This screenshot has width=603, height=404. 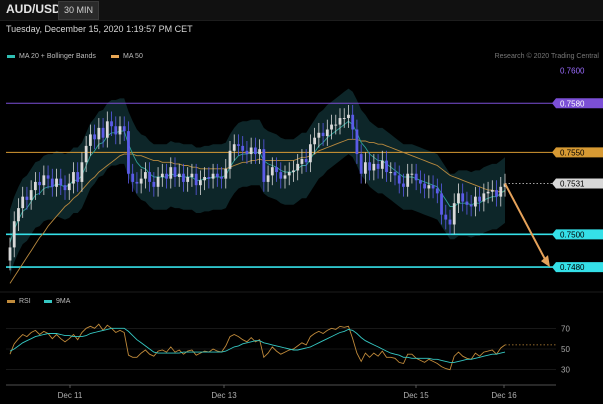 What do you see at coordinates (572, 71) in the screenshot?
I see `price-axis-label: 0.7600` at bounding box center [572, 71].